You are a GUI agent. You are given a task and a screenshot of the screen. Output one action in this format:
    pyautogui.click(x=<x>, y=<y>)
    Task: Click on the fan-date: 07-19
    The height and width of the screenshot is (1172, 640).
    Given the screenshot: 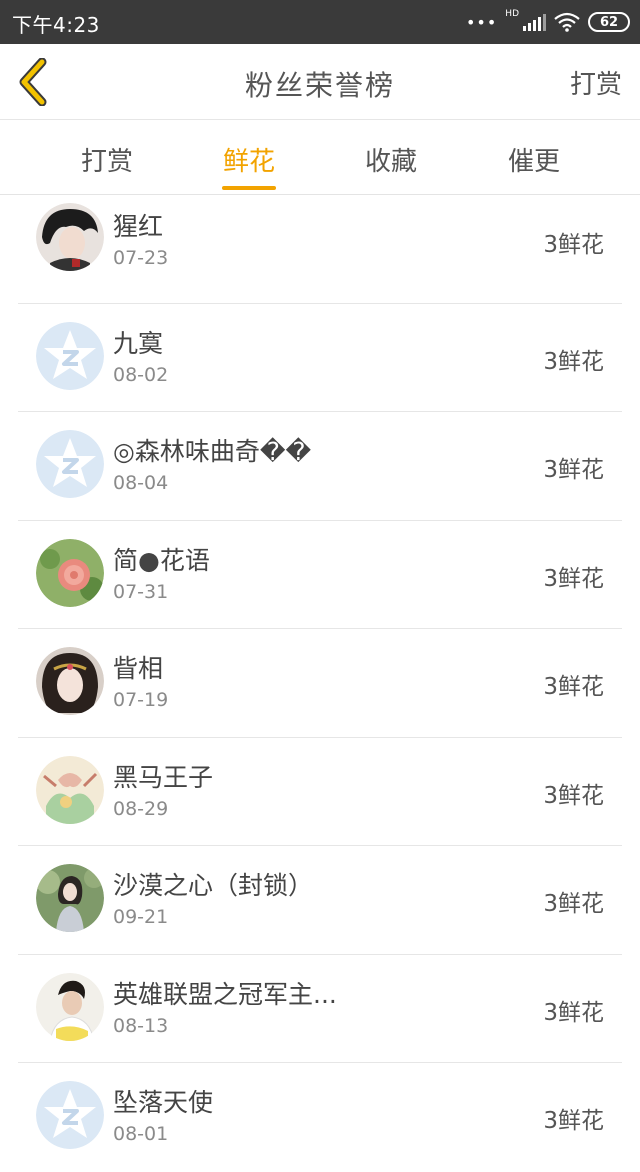 What is the action you would take?
    pyautogui.click(x=141, y=700)
    